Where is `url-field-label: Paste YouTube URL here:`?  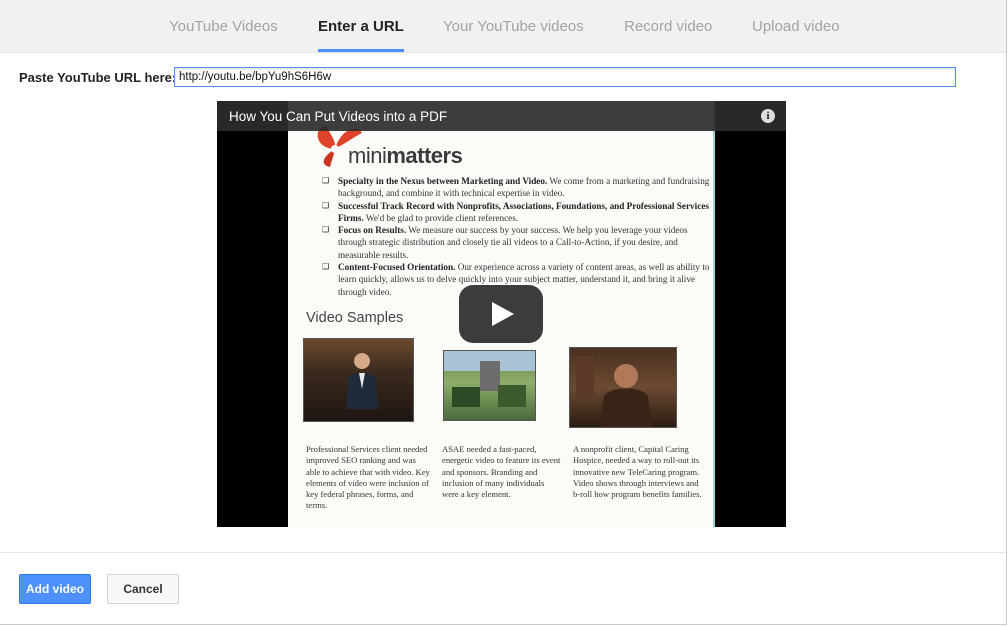
url-field-label: Paste YouTube URL here: is located at coordinates (98, 77).